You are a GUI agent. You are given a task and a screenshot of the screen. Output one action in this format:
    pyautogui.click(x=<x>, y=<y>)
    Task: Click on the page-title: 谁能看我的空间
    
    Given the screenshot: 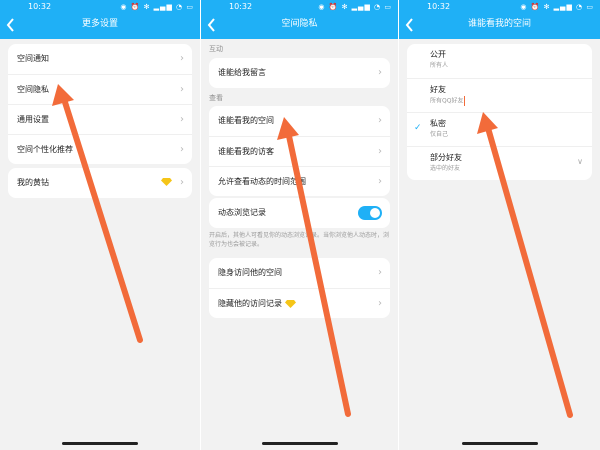 What is the action you would take?
    pyautogui.click(x=499, y=24)
    